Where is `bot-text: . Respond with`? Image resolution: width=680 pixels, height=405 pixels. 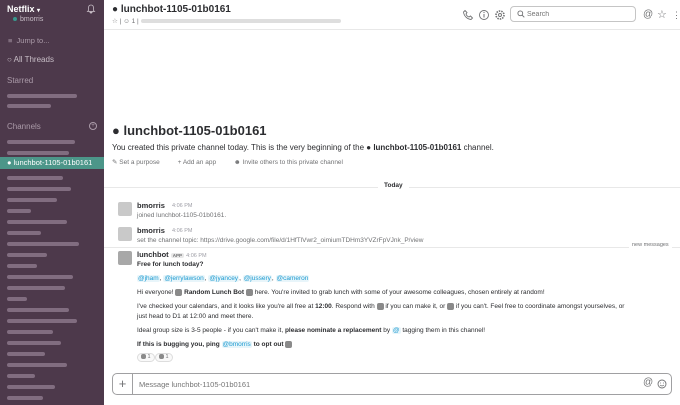 bot-text: . Respond with is located at coordinates (353, 307).